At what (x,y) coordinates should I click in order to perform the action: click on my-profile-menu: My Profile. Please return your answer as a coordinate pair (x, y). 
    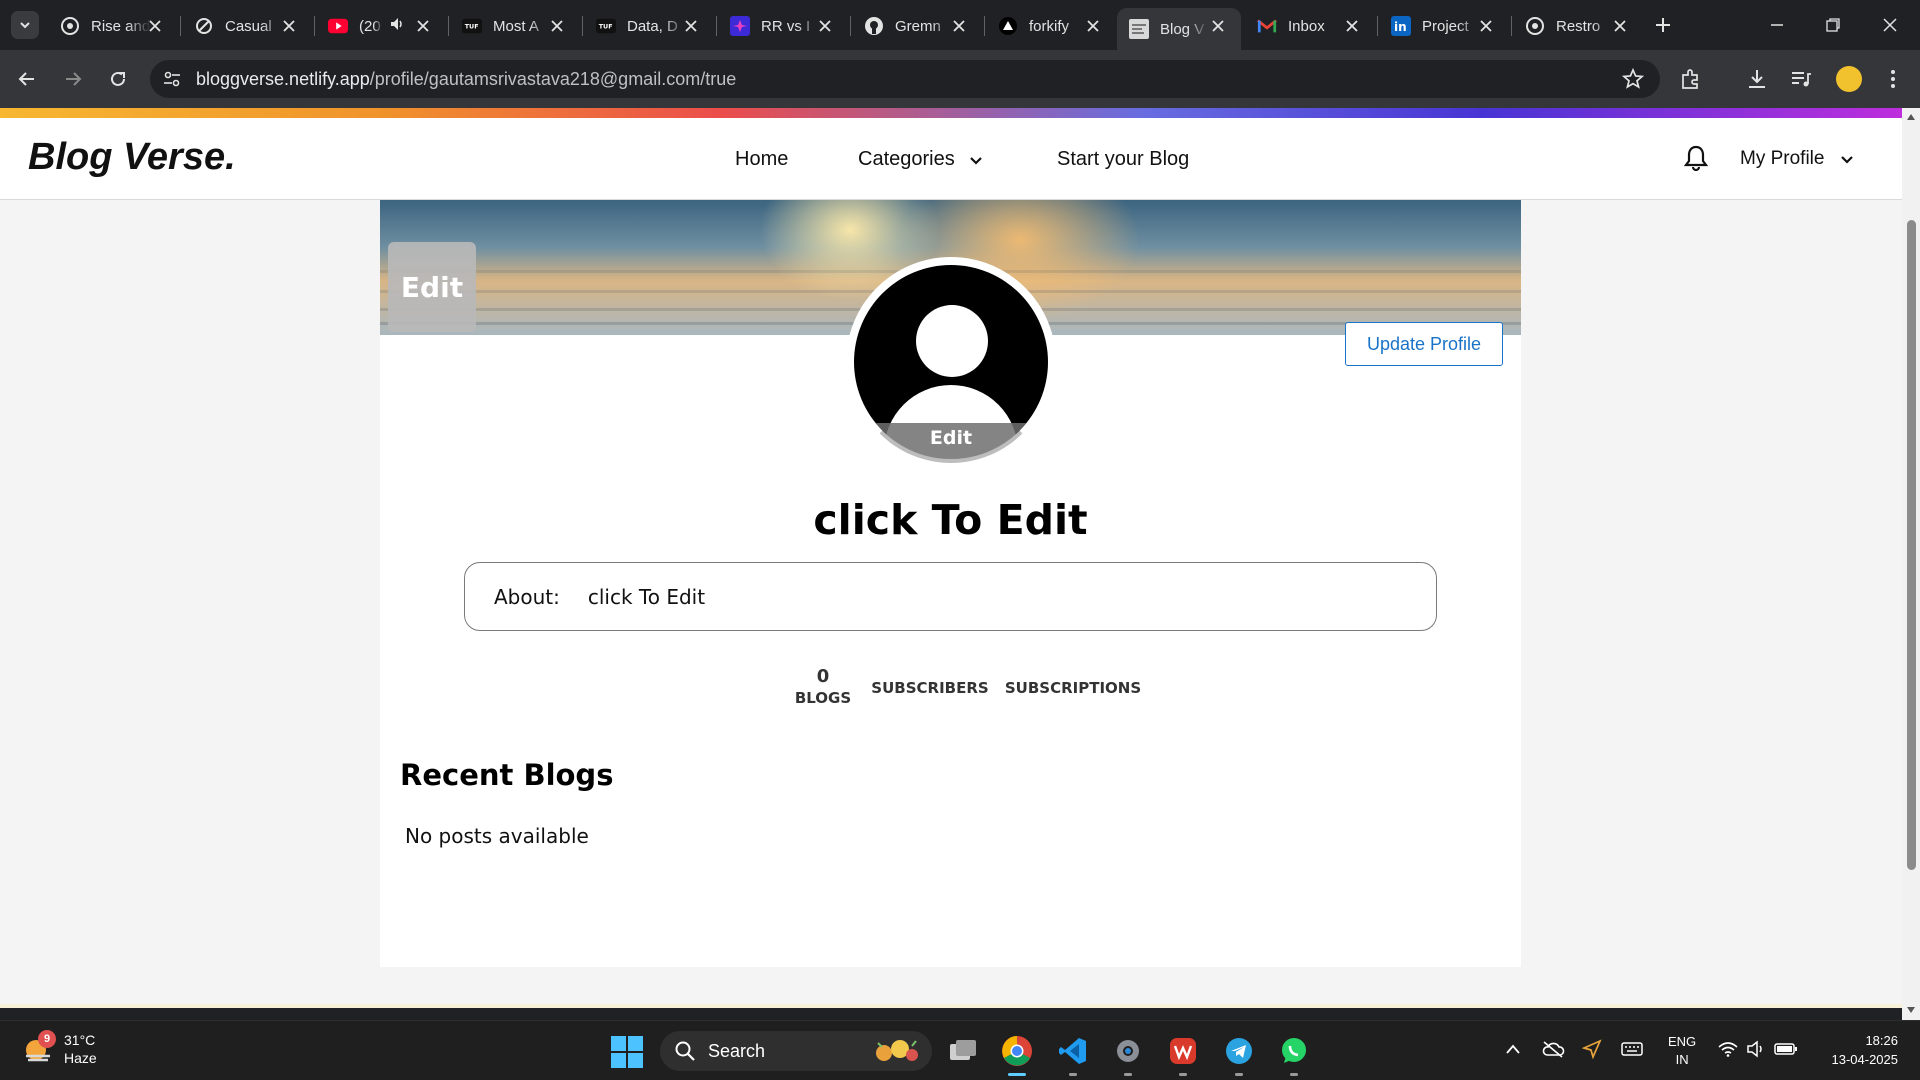
    Looking at the image, I should click on (1797, 159).